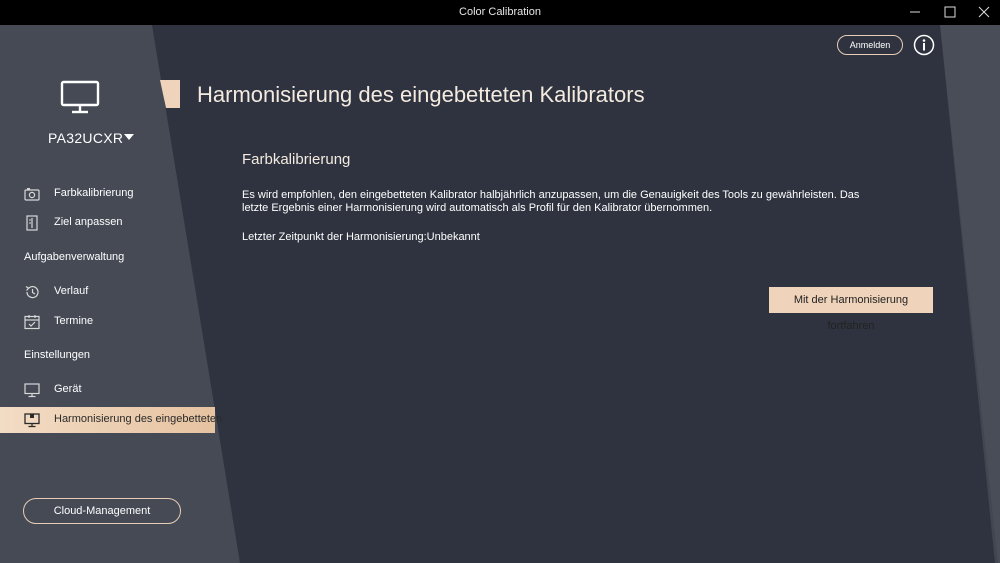 The image size is (1000, 563). What do you see at coordinates (88, 222) in the screenshot?
I see `sidebar-item-label: Ziel anpassen` at bounding box center [88, 222].